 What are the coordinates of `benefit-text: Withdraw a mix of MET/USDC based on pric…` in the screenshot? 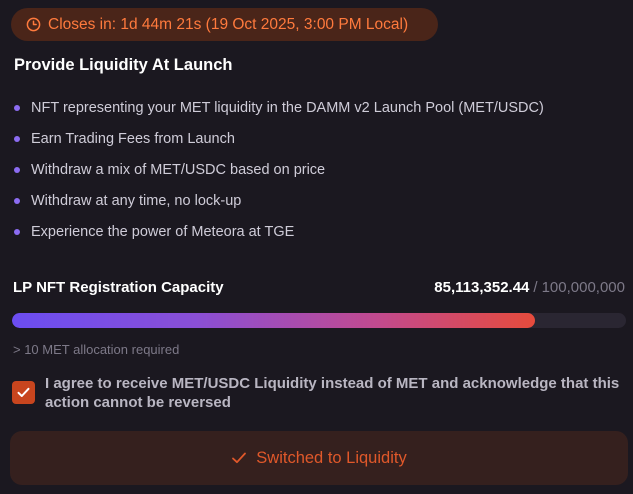 It's located at (178, 169).